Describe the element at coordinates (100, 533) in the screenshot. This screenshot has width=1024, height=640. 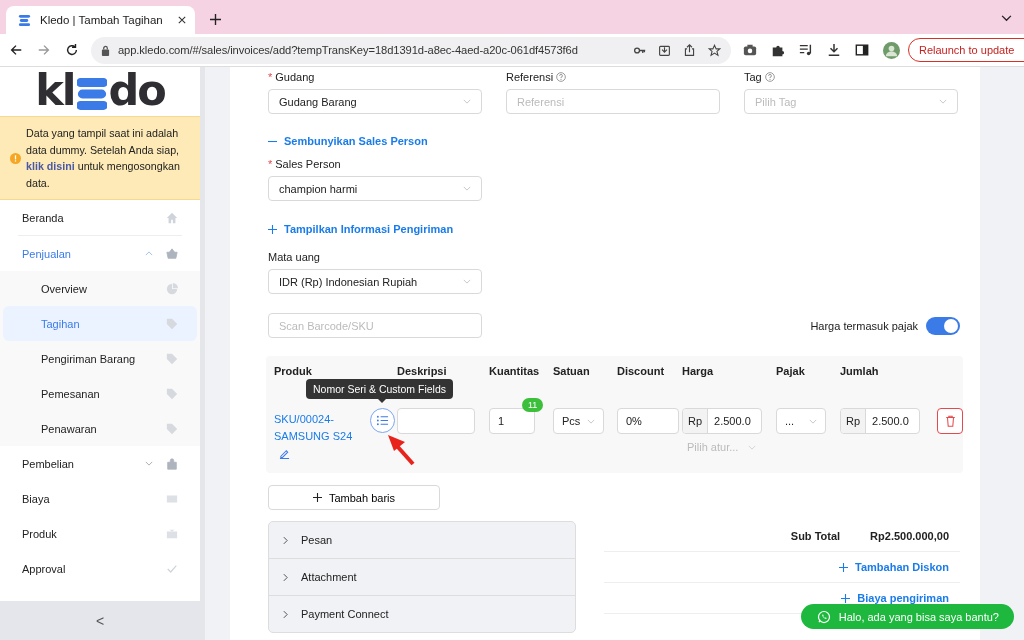
I see `menu-item: Produk` at that location.